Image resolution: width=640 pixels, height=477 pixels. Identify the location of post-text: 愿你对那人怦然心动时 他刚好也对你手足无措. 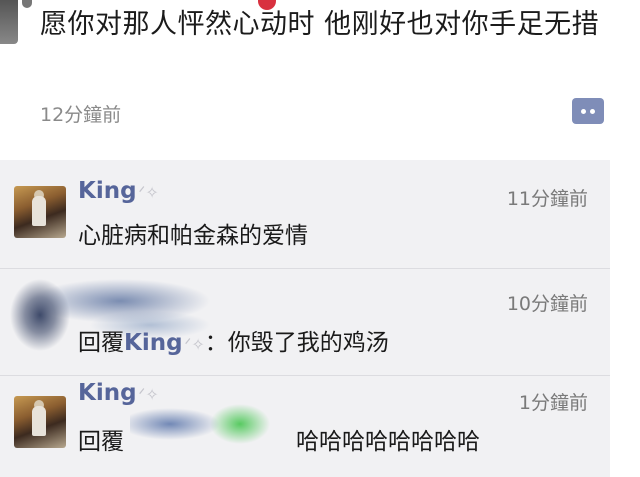
(320, 24).